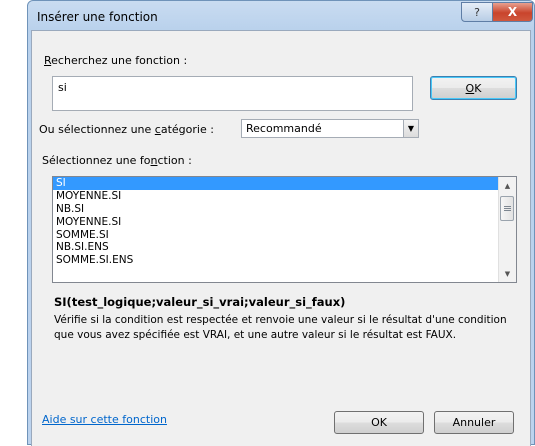 The image size is (535, 446). Describe the element at coordinates (474, 422) in the screenshot. I see `cancel-button: Annuler` at that location.